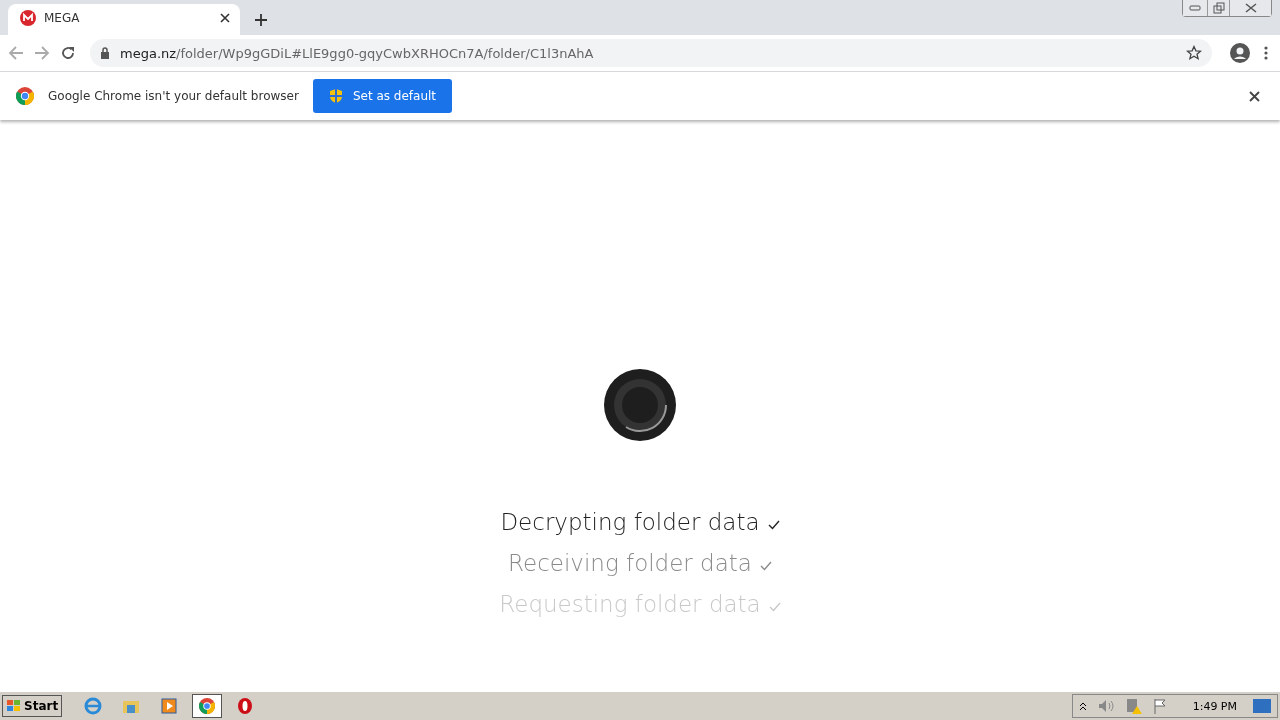 The image size is (1280, 720). Describe the element at coordinates (62, 17) in the screenshot. I see `tab-title: MEGA` at that location.